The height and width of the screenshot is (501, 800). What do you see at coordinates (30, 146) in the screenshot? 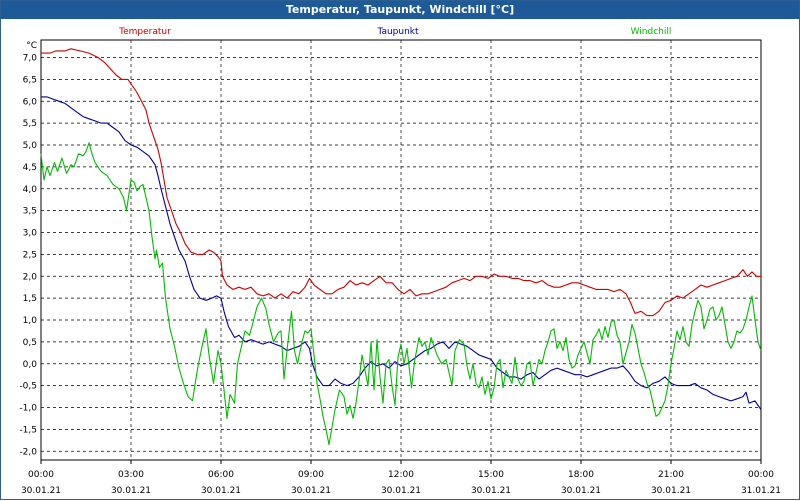
I see `y-tick-label: 5,0` at bounding box center [30, 146].